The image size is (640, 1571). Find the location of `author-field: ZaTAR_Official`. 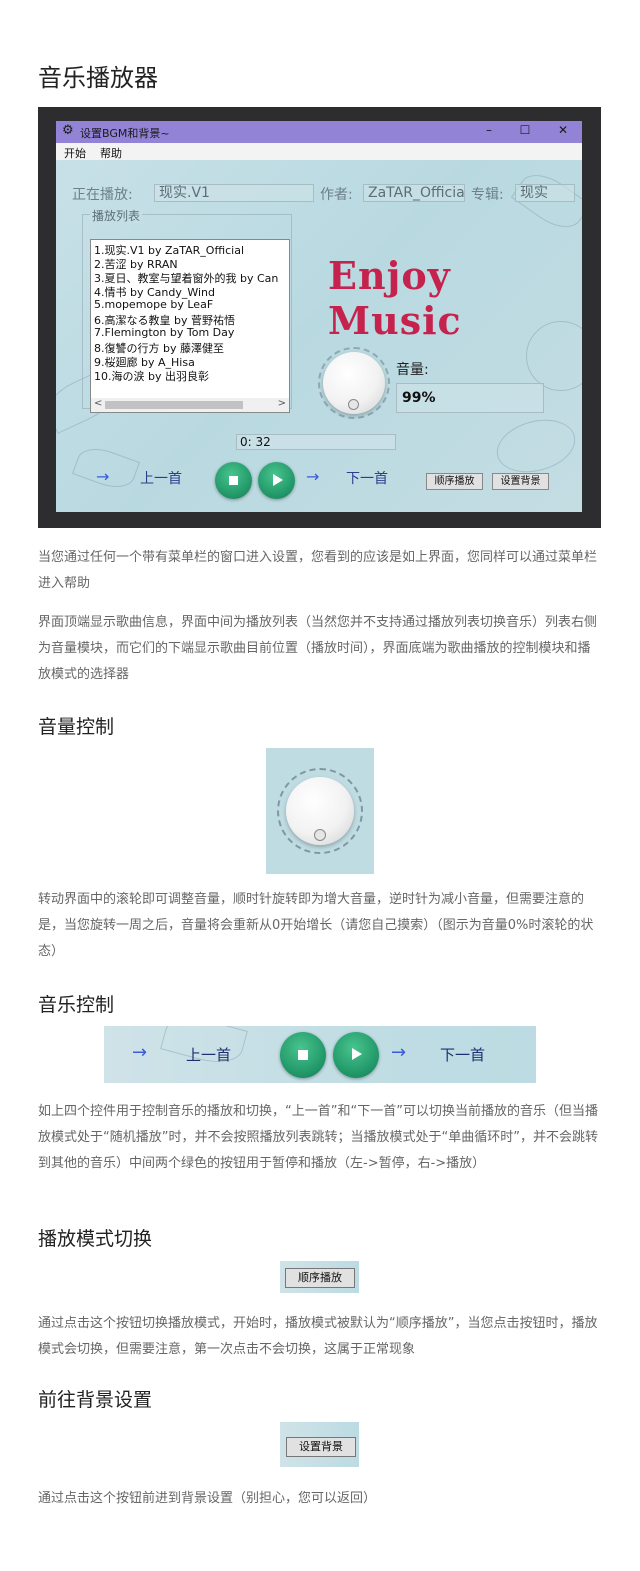

author-field: ZaTAR_Official is located at coordinates (414, 193).